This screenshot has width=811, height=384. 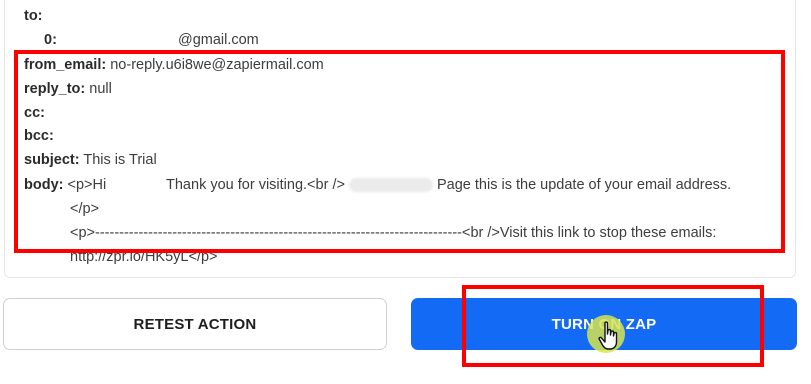 I want to click on field-body-key: body:, so click(x=44, y=185).